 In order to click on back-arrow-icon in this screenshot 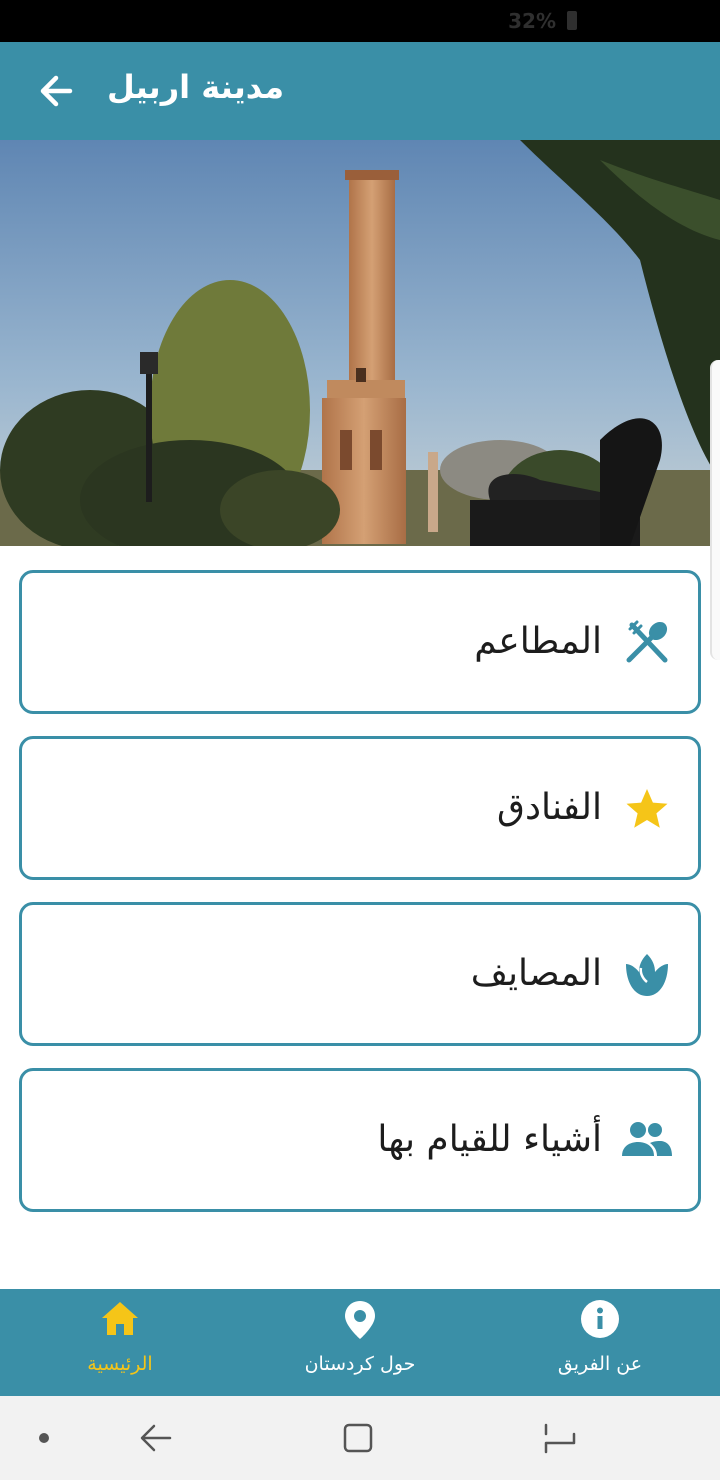, I will do `click(56, 91)`.